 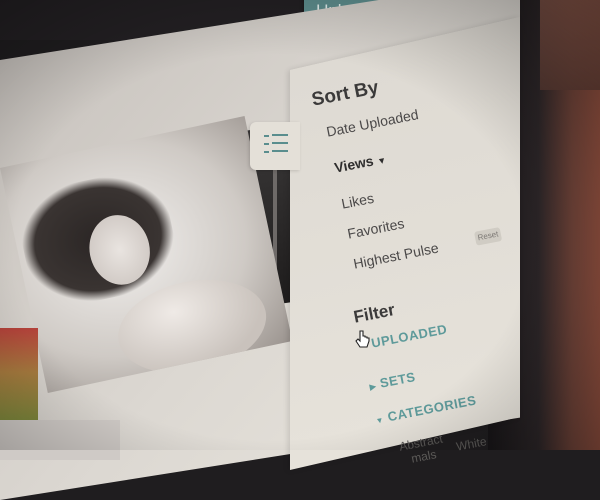 What do you see at coordinates (373, 386) in the screenshot?
I see `caret-right-icon: ▶` at bounding box center [373, 386].